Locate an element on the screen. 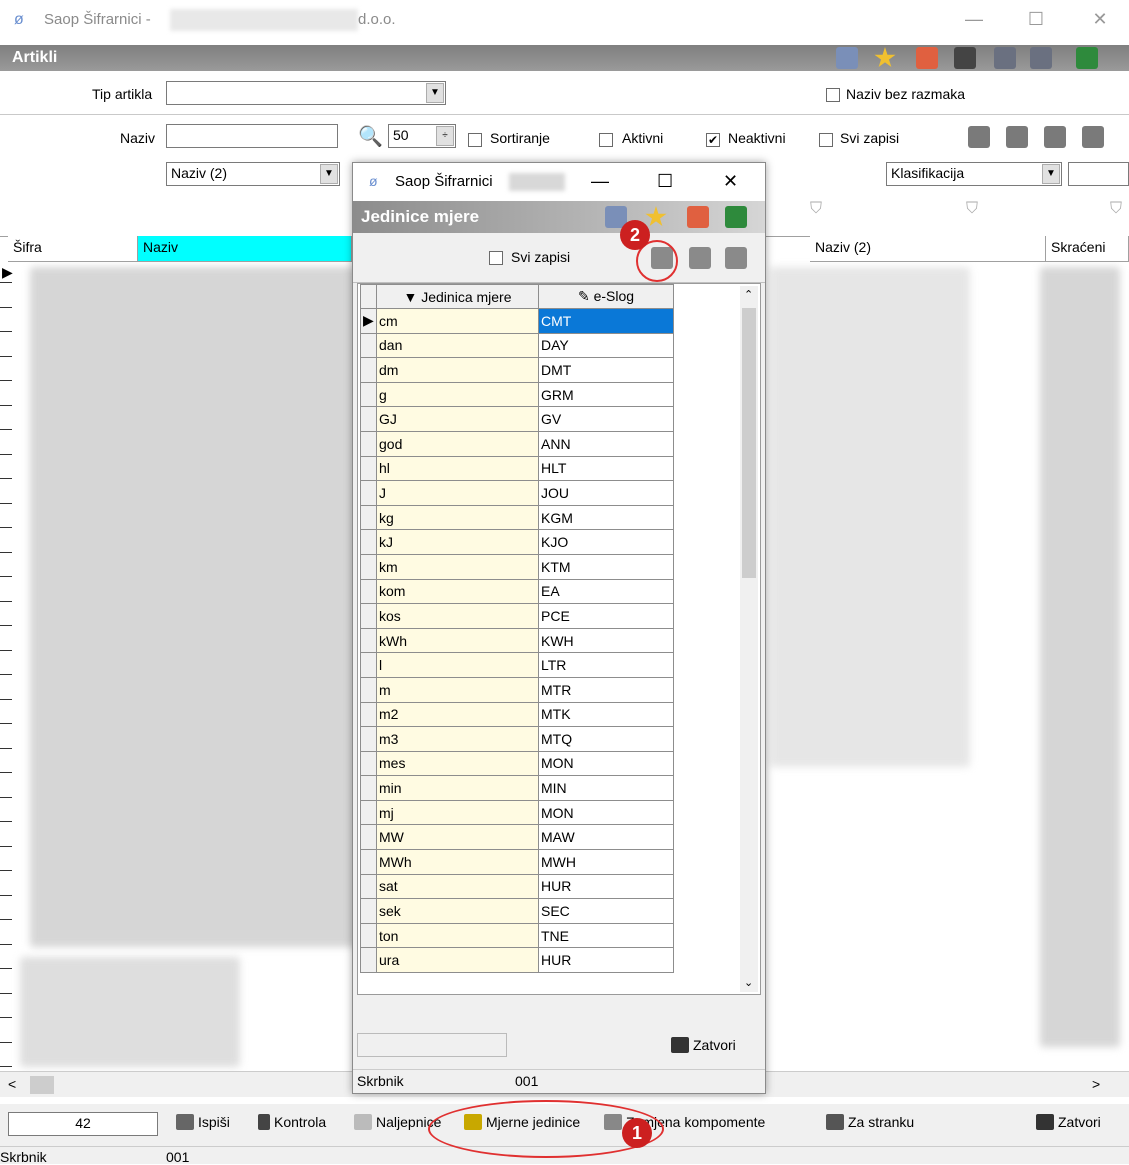  zatvori-button: Zatvori is located at coordinates (1068, 1122).